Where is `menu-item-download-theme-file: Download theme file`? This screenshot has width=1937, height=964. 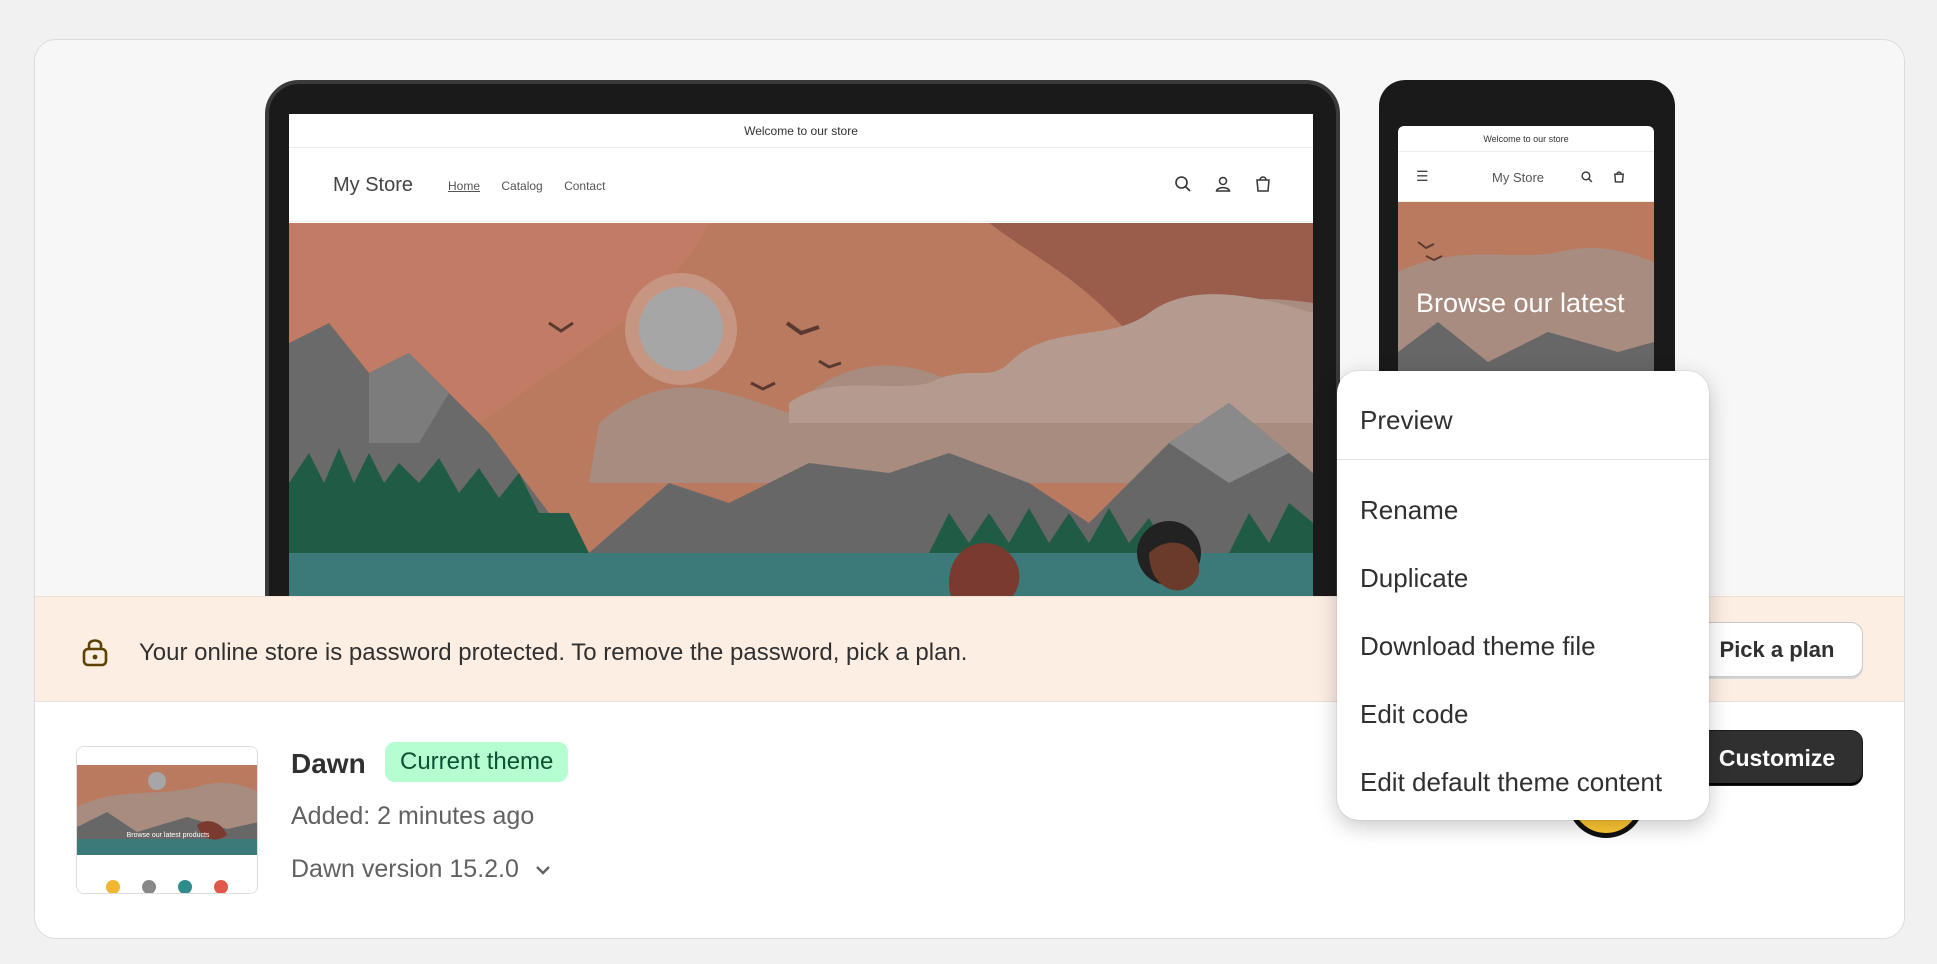
menu-item-download-theme-file: Download theme file is located at coordinates (1478, 646).